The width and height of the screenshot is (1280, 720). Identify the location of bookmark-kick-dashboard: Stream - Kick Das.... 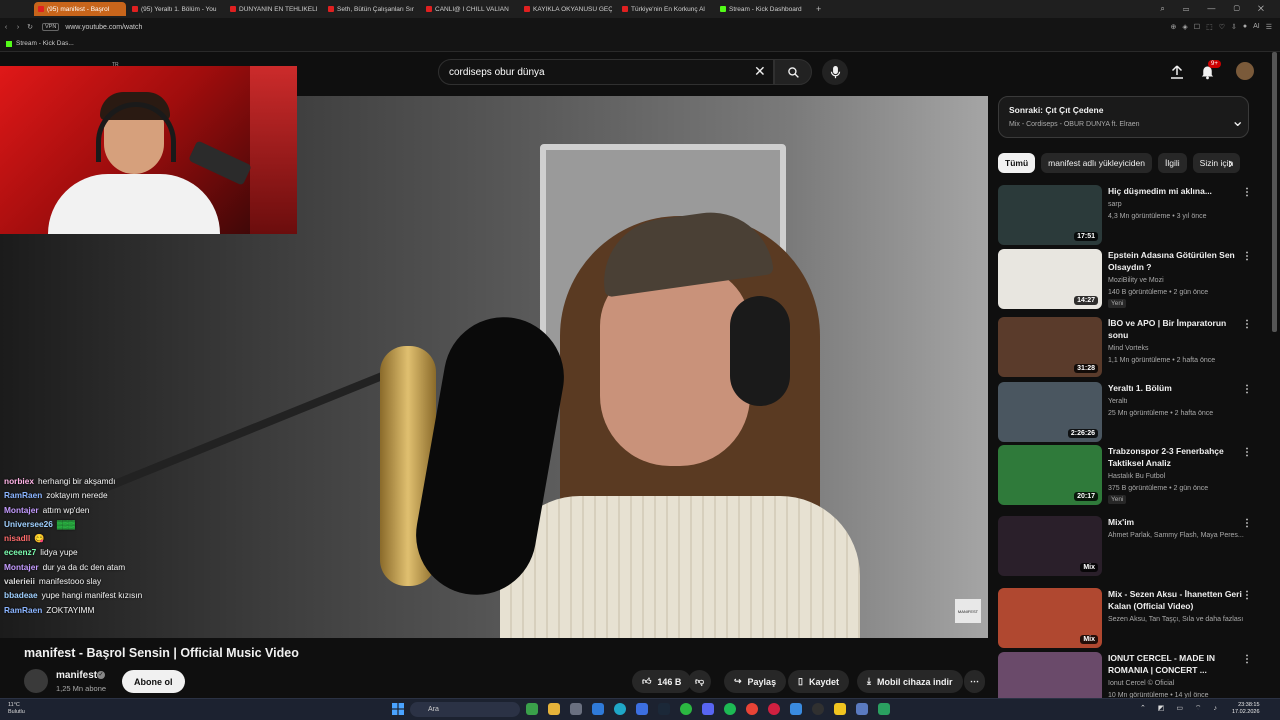
(45, 43).